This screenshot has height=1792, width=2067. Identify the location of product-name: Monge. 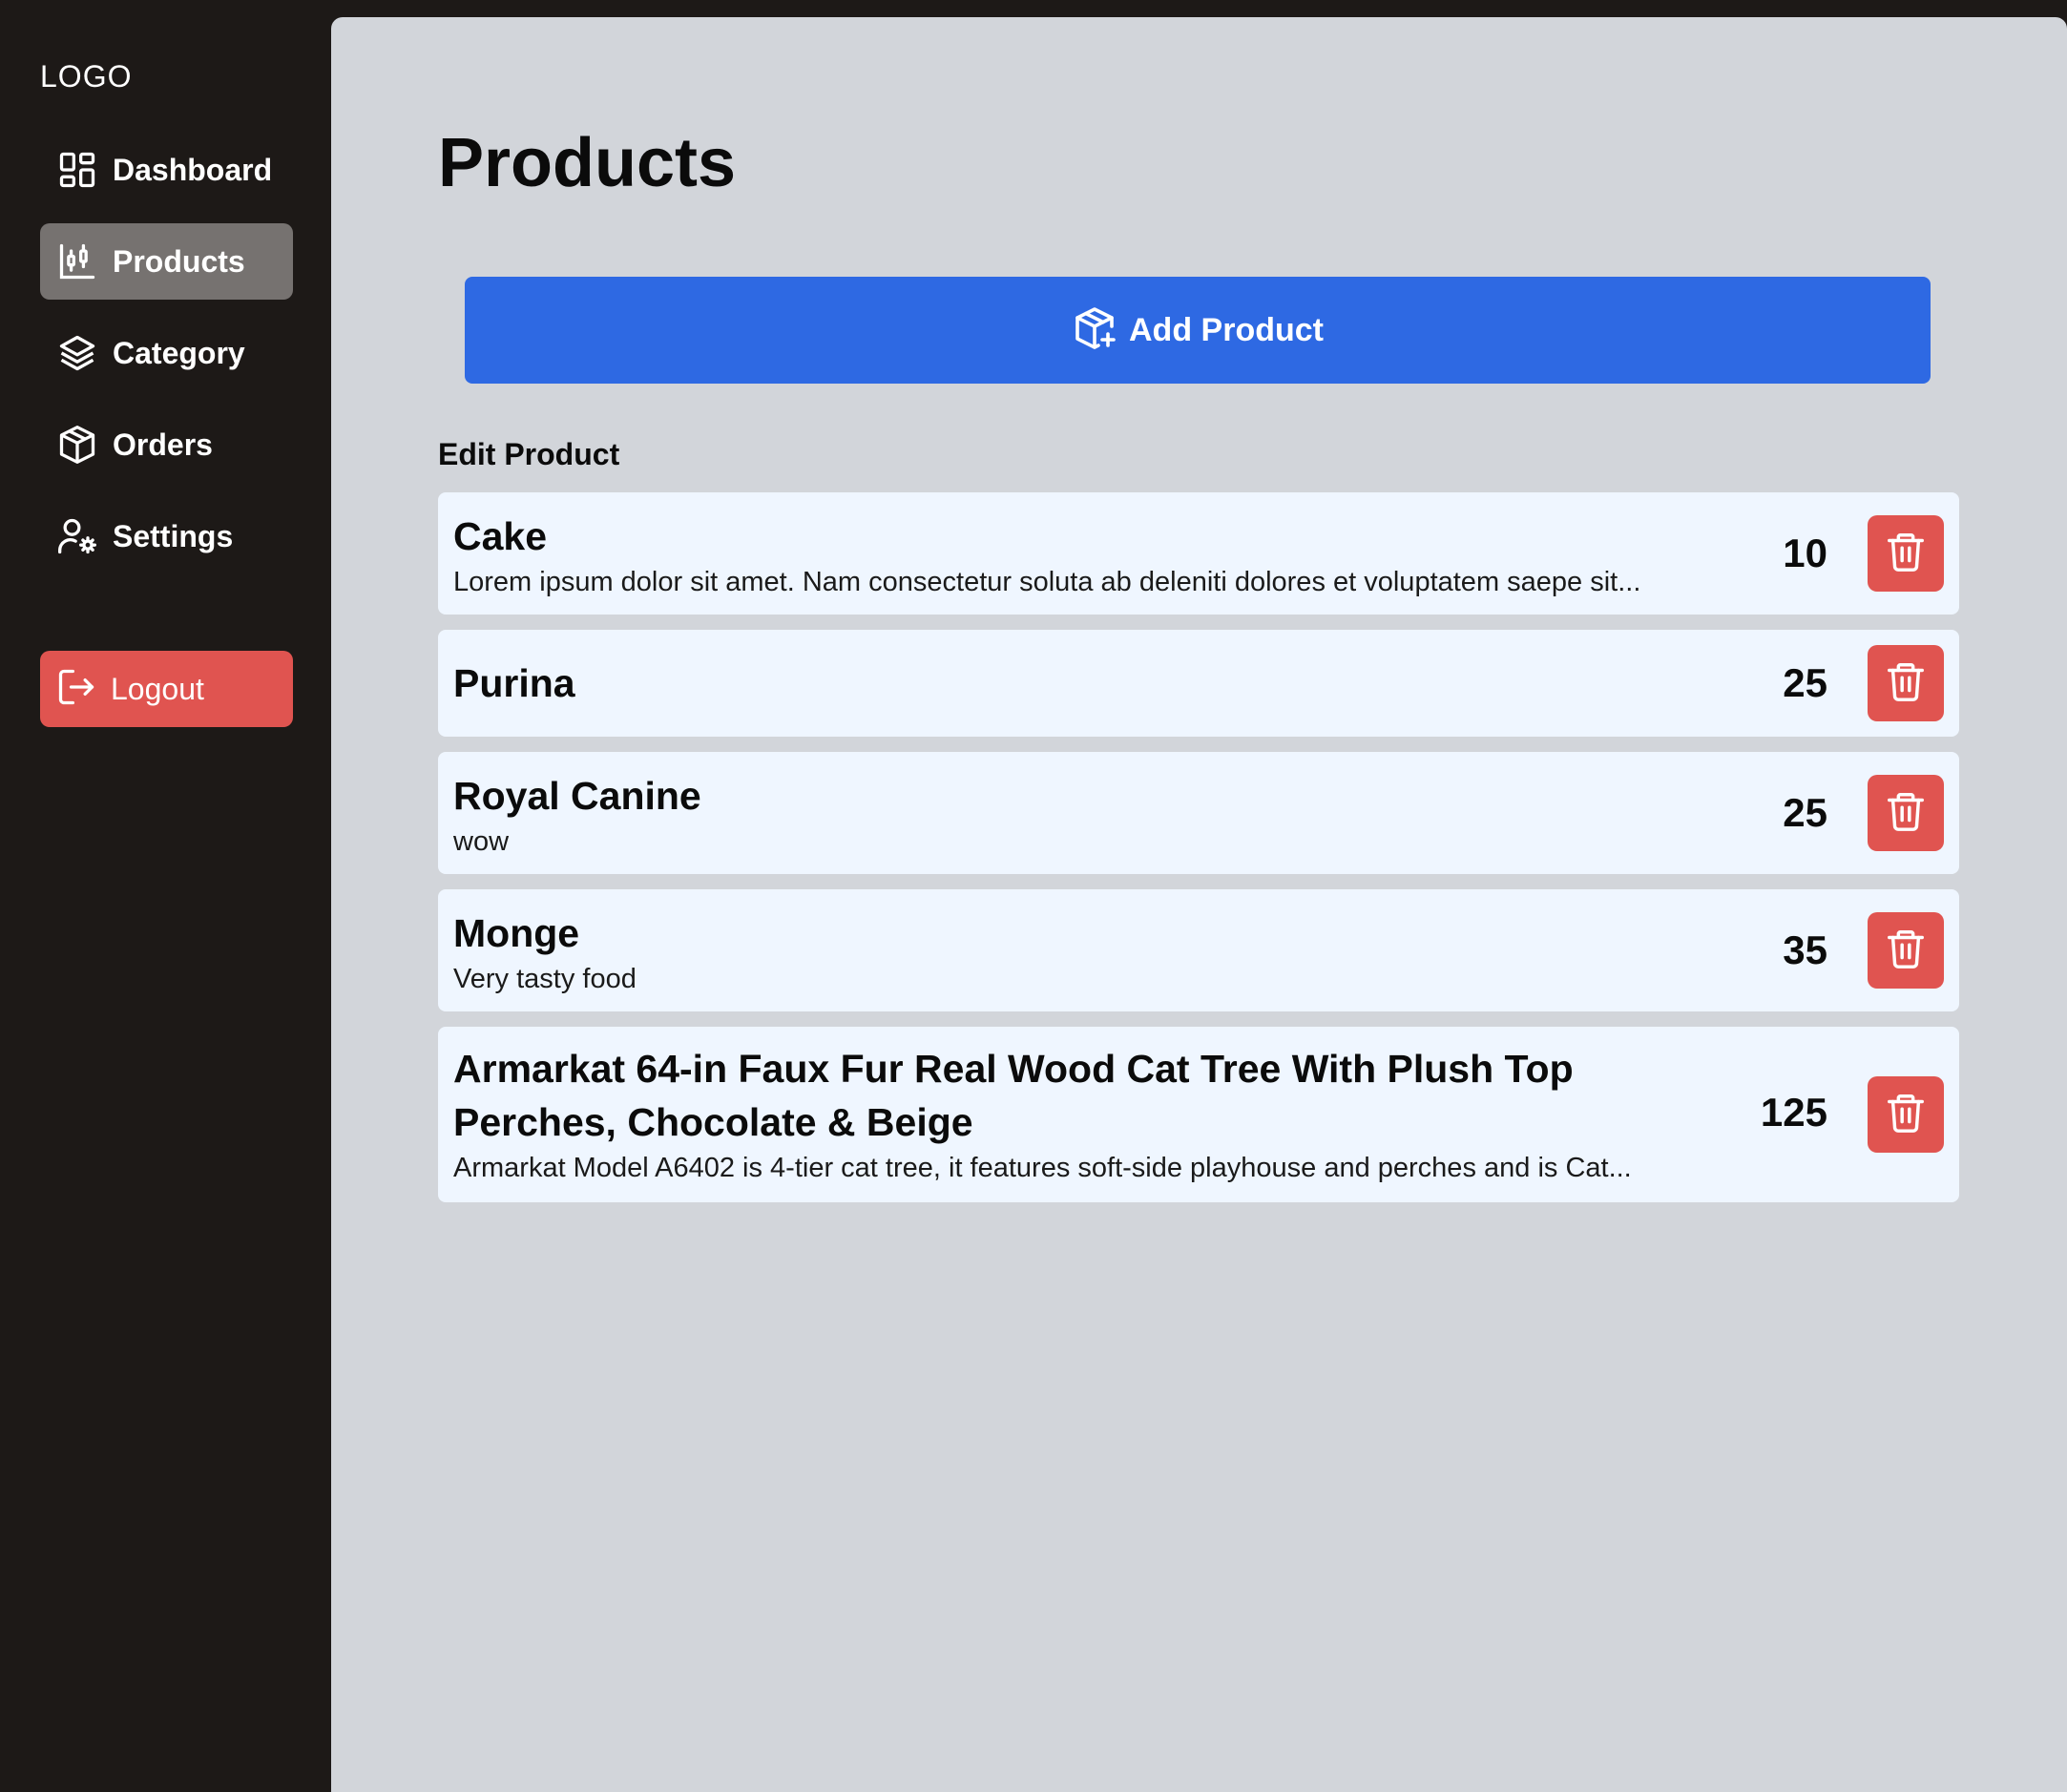
(516, 933).